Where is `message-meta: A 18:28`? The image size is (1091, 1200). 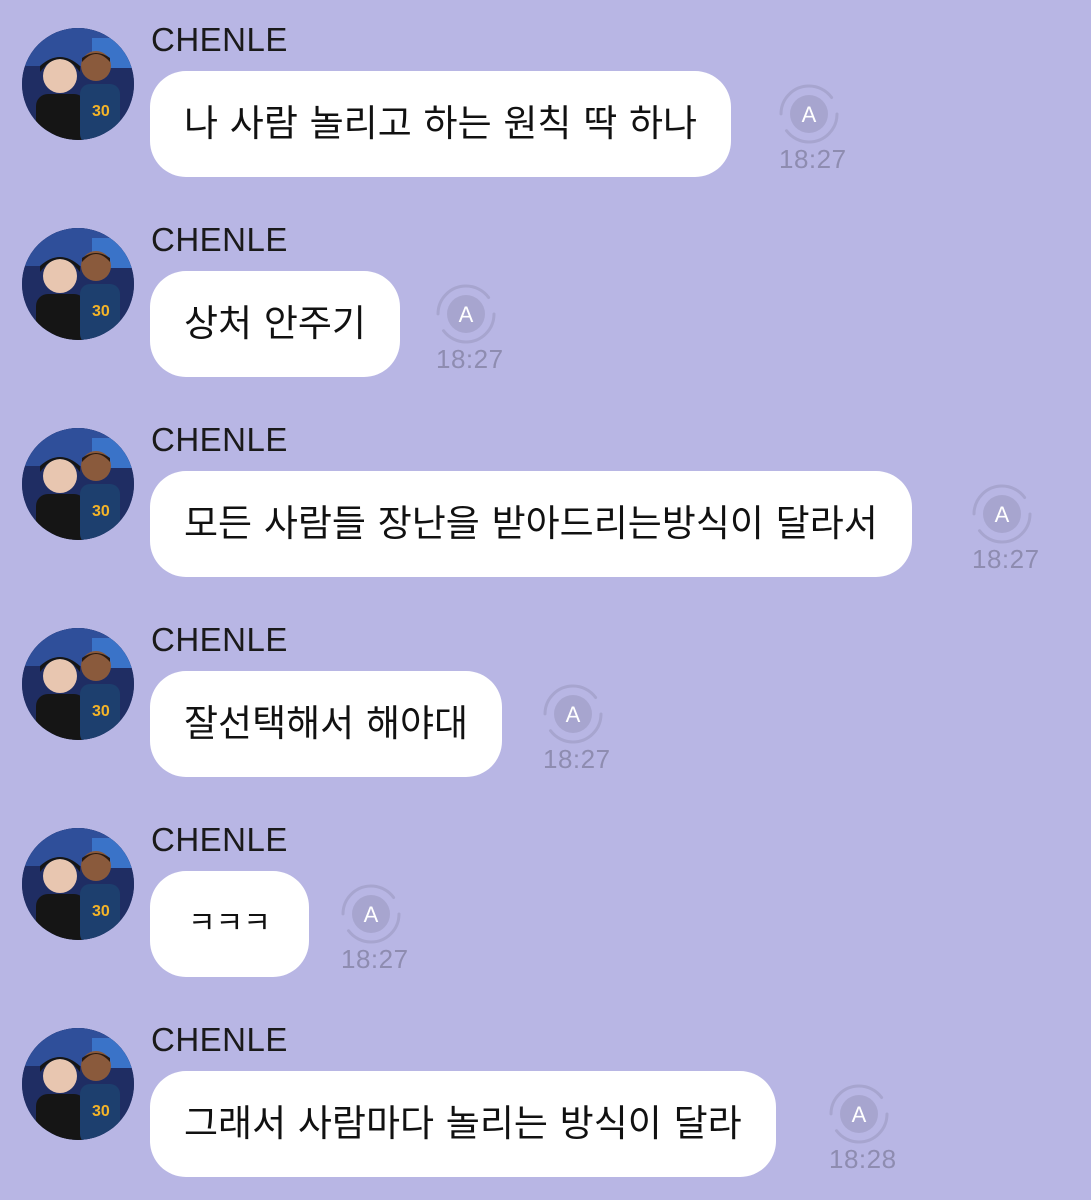
message-meta: A 18:28 is located at coordinates (869, 1129).